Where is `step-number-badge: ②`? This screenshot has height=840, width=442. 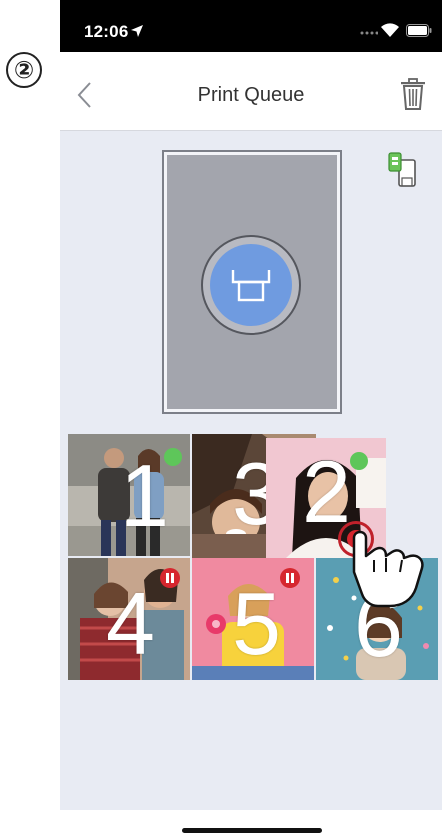
step-number-badge: ② is located at coordinates (24, 70).